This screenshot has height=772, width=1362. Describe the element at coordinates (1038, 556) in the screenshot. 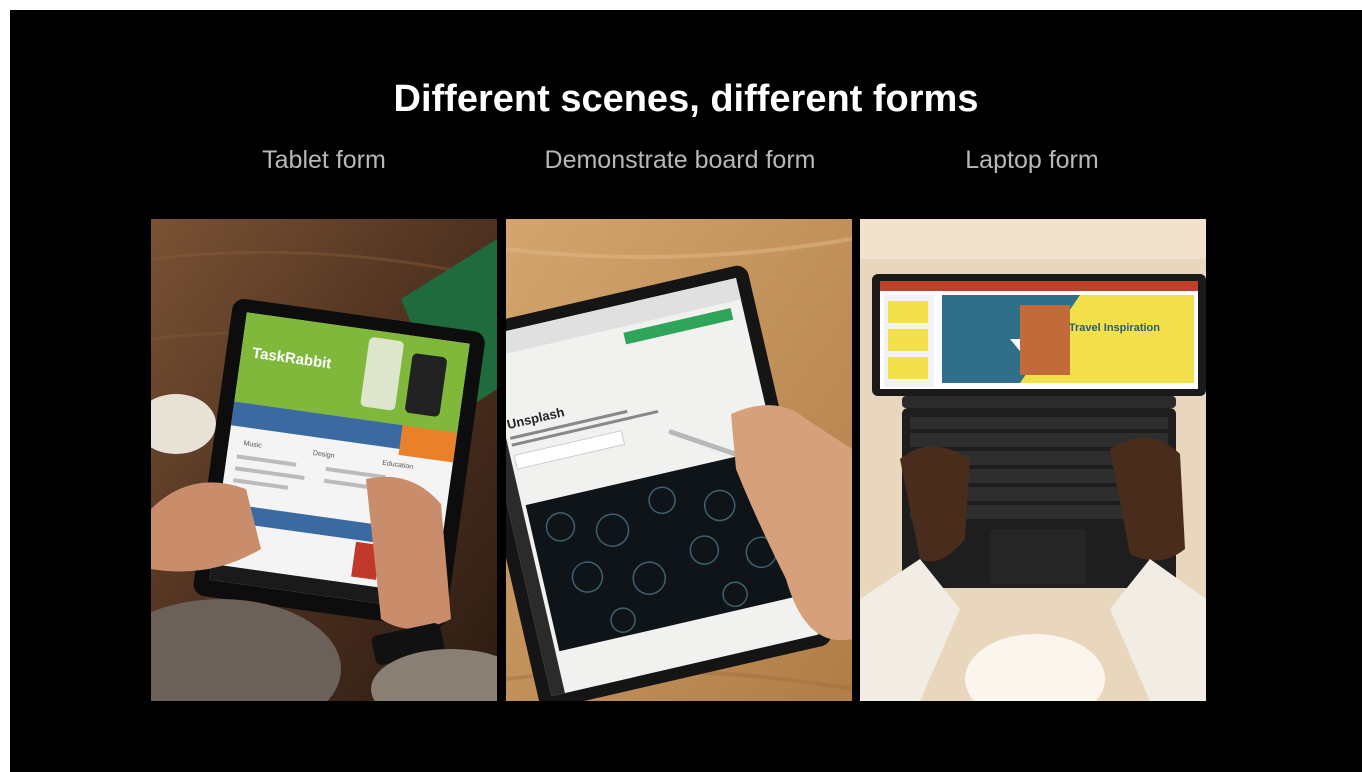

I see `touchpad` at that location.